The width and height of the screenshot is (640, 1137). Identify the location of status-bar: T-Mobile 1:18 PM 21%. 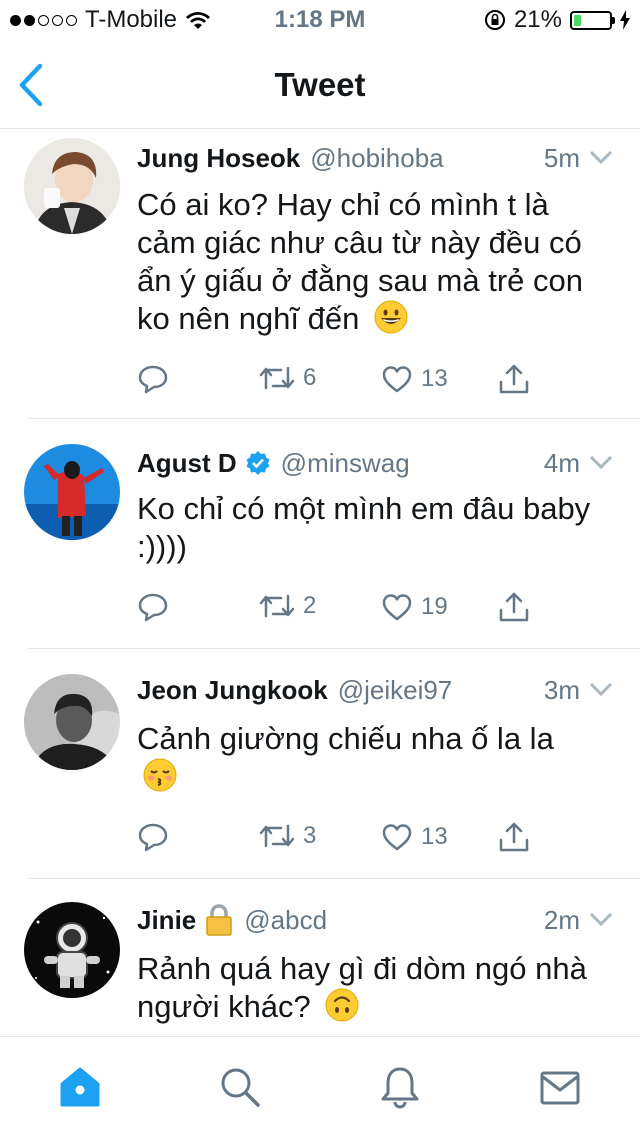
(320, 20).